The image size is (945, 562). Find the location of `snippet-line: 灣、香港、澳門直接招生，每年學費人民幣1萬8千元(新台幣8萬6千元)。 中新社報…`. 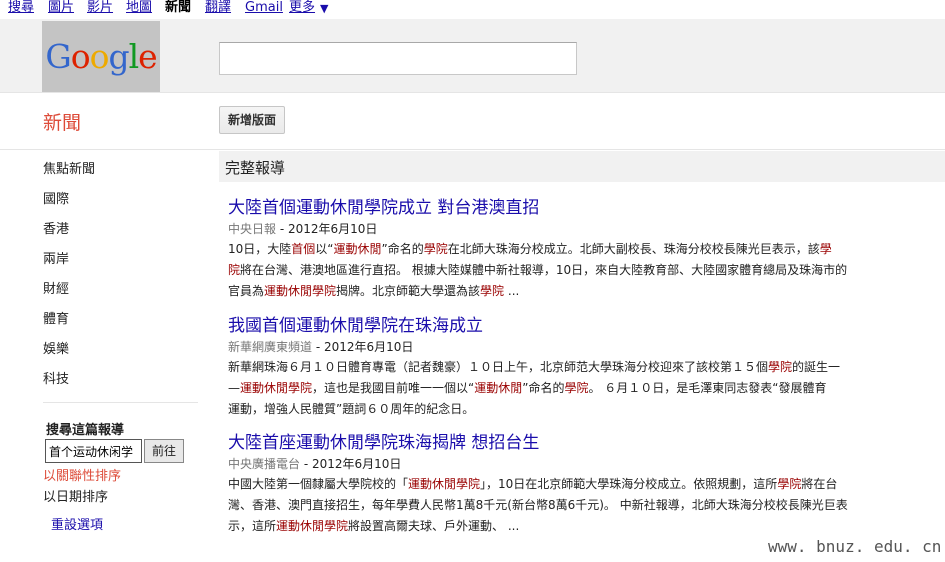

snippet-line: 灣、香港、澳門直接招生，每年學費人民幣1萬8千元(新台幣8萬6千元)。 中新社報… is located at coordinates (563, 505).